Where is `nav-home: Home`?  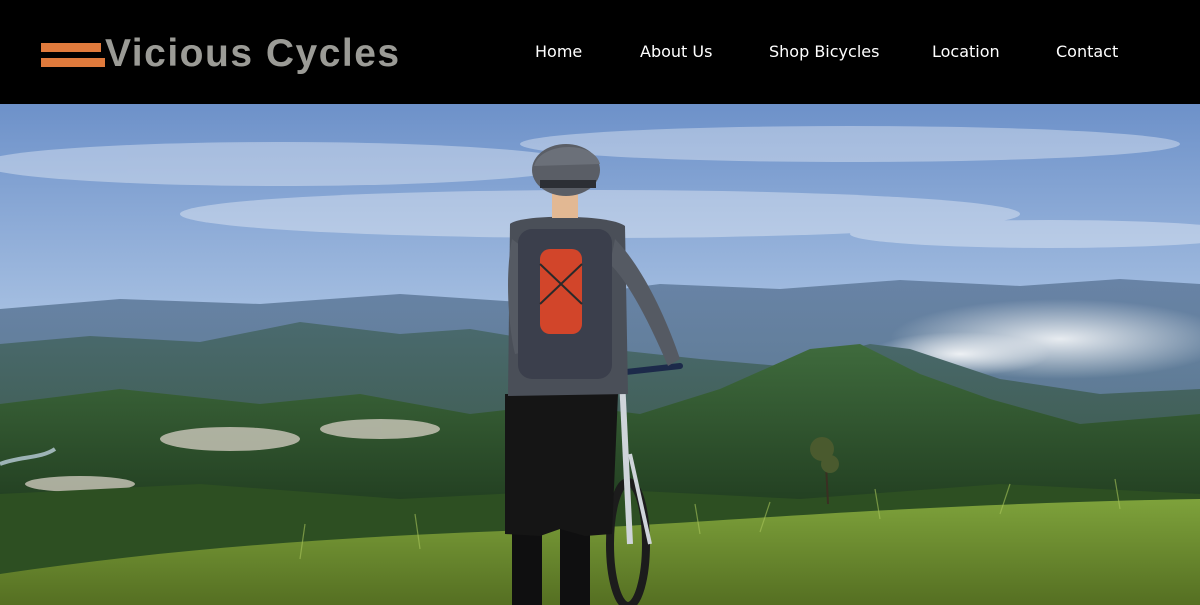 nav-home: Home is located at coordinates (558, 52).